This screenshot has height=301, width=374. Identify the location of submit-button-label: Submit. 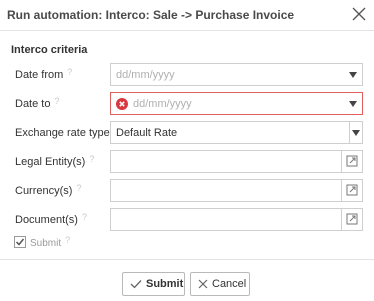
(165, 284).